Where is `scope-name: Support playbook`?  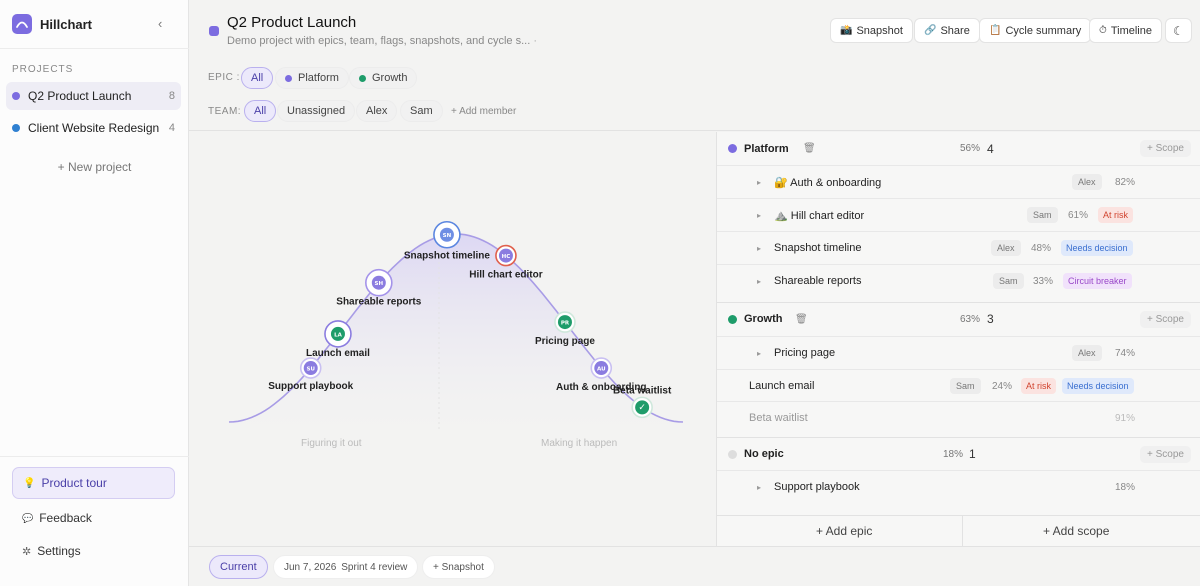 scope-name: Support playbook is located at coordinates (817, 487).